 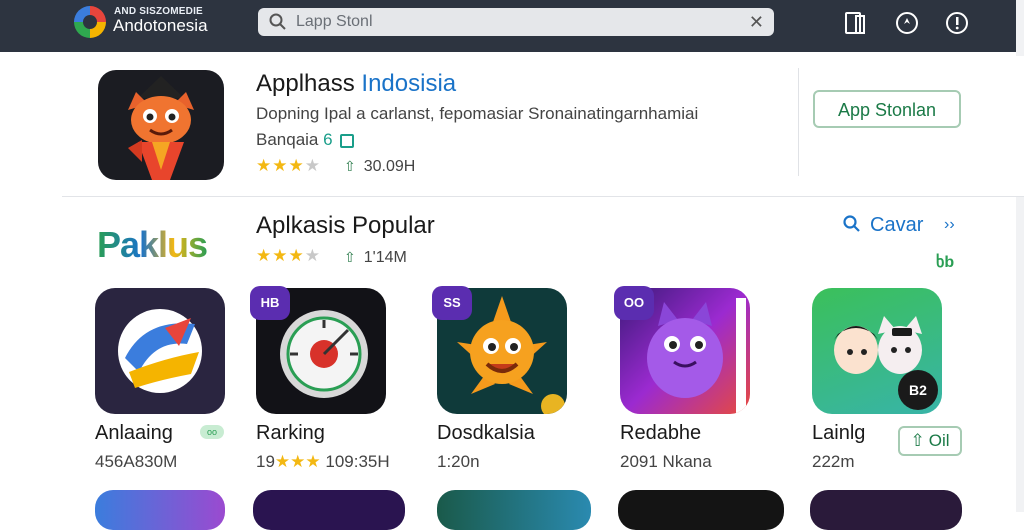 What do you see at coordinates (452, 303) in the screenshot?
I see `app-ribbon: SS` at bounding box center [452, 303].